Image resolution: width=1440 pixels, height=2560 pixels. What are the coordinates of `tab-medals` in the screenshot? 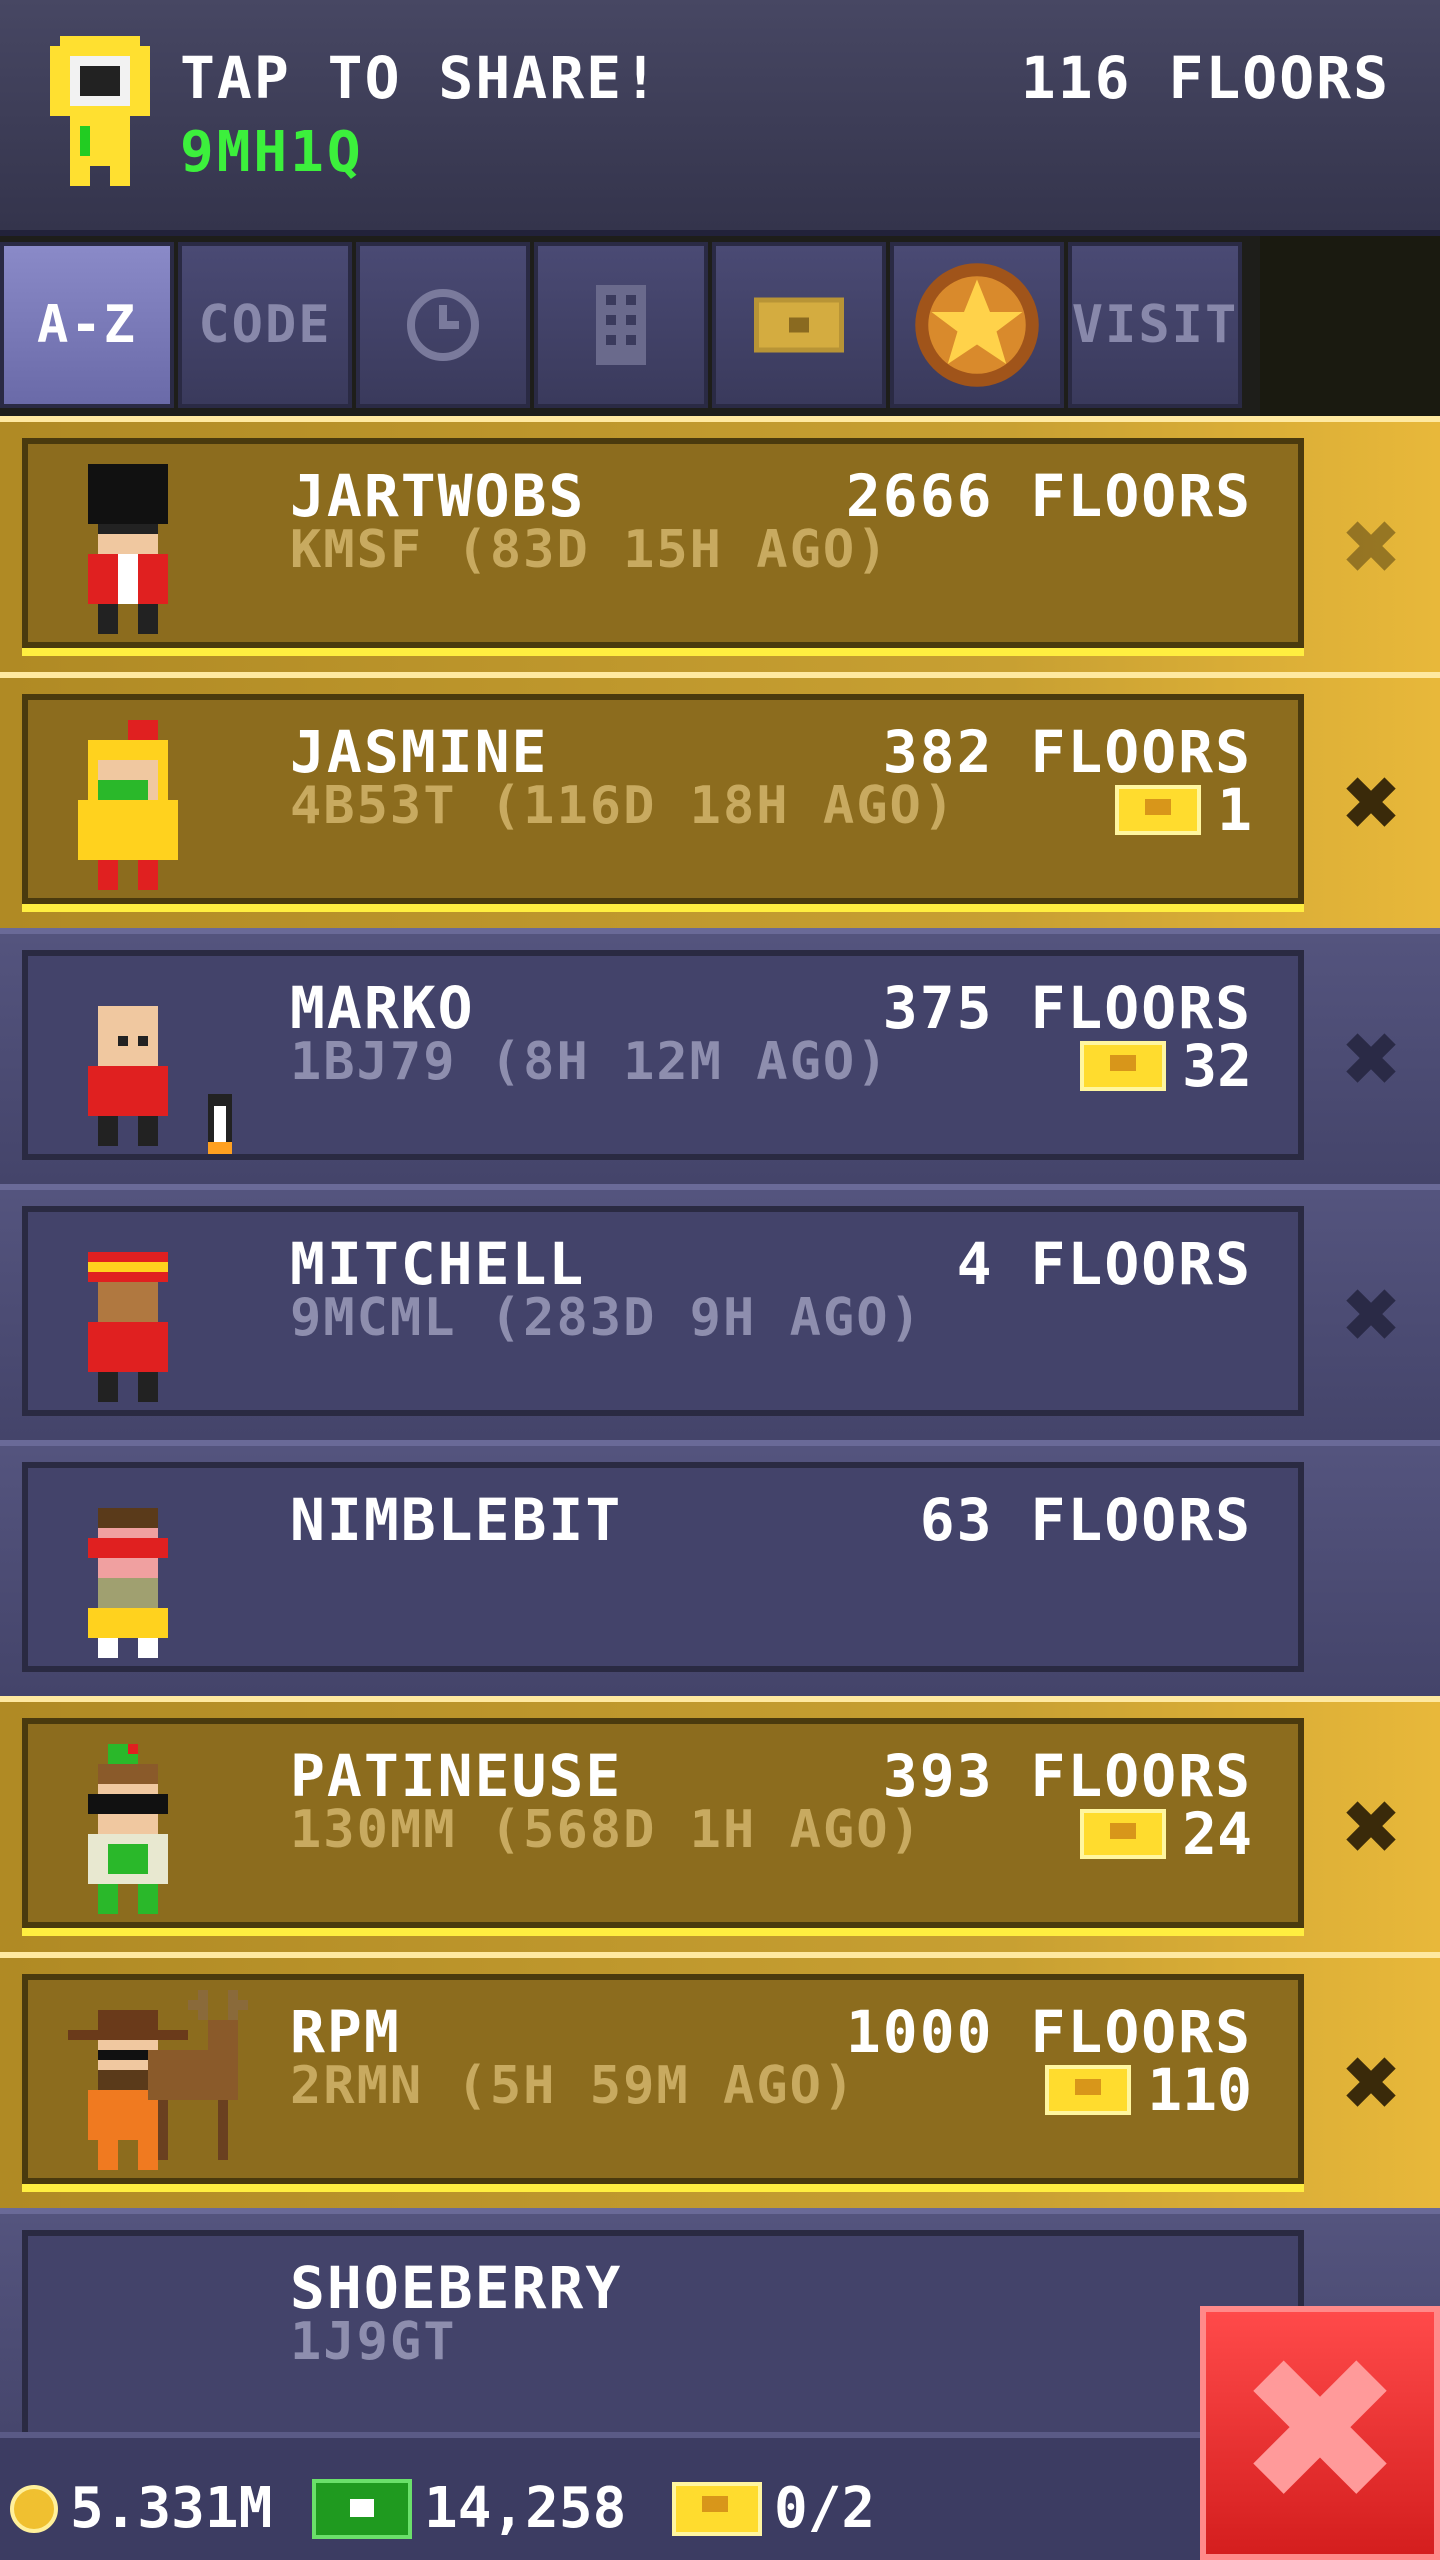 It's located at (977, 325).